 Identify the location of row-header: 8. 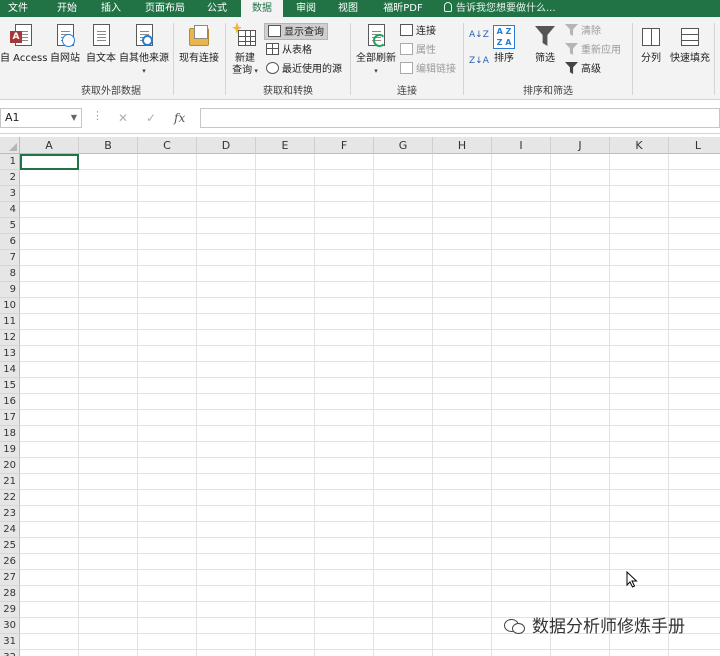
(10, 274).